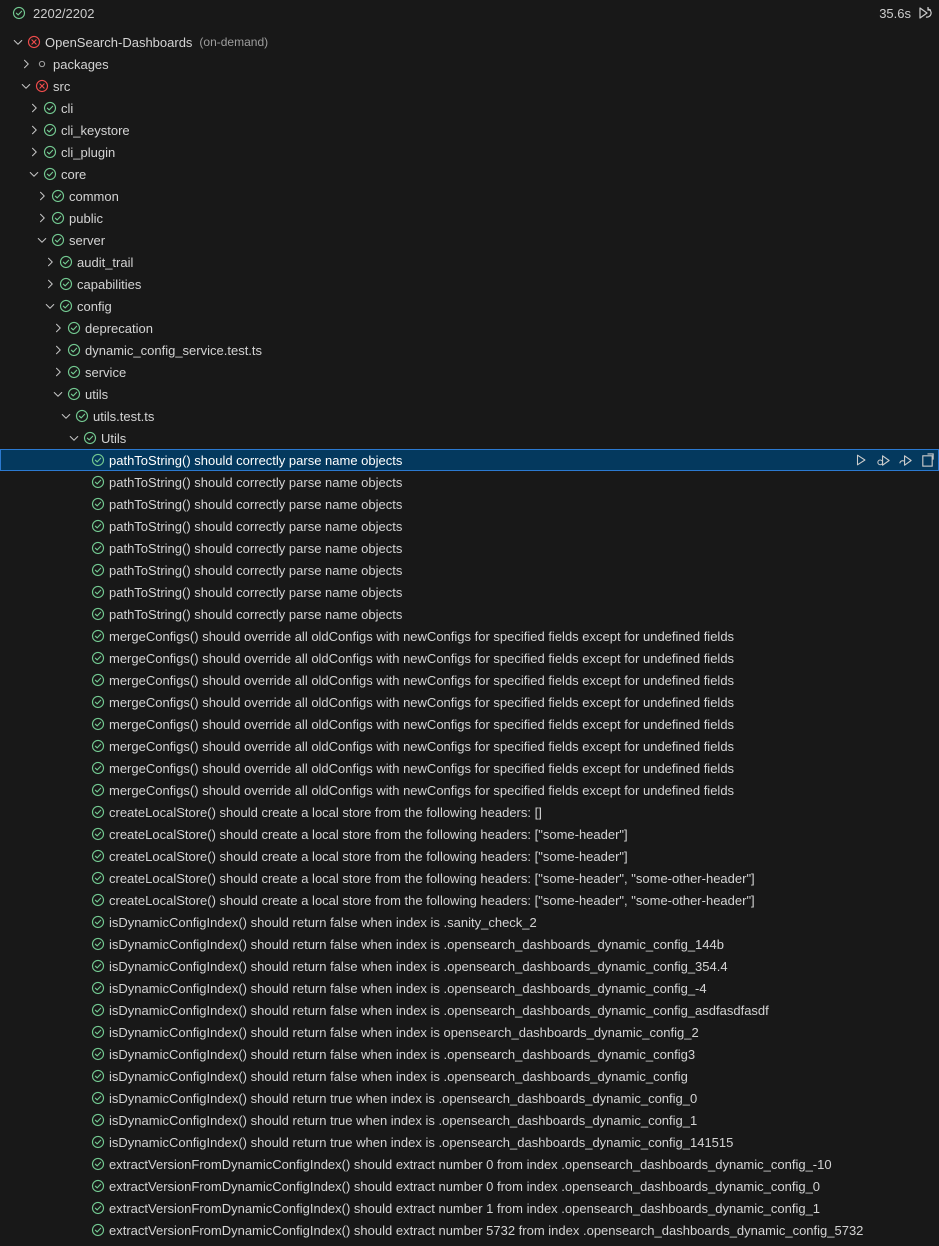 The height and width of the screenshot is (1246, 939). What do you see at coordinates (469, 394) in the screenshot?
I see `test-suite-row: utils` at bounding box center [469, 394].